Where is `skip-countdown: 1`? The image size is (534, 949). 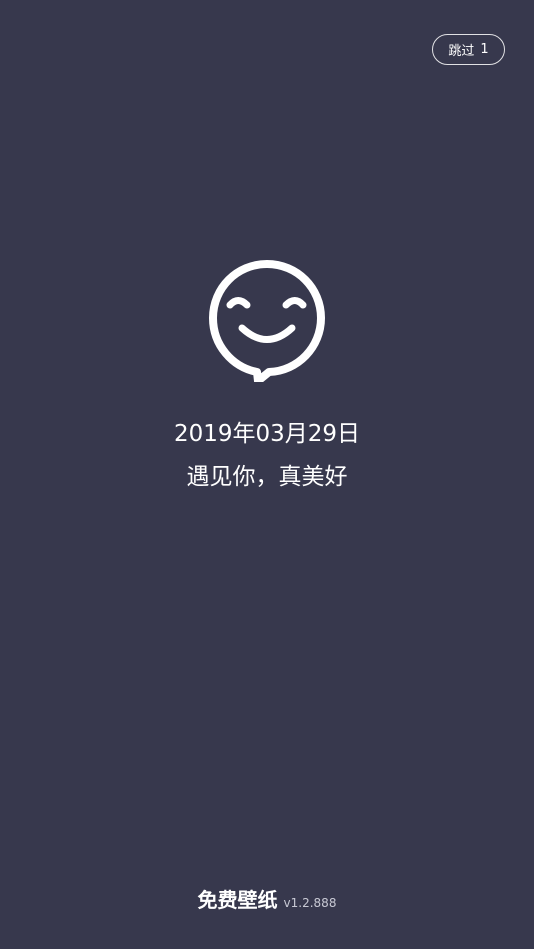
skip-countdown: 1 is located at coordinates (484, 49).